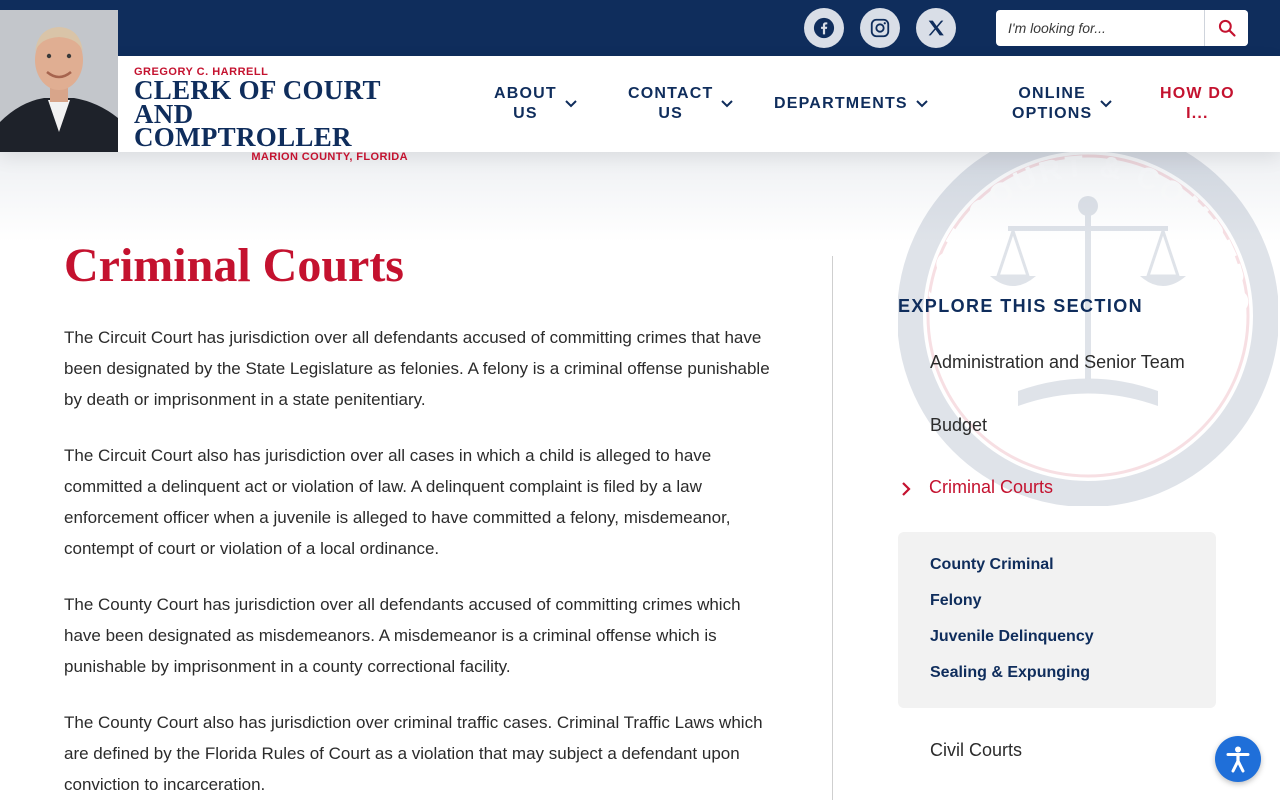  I want to click on x-icon, so click(936, 28).